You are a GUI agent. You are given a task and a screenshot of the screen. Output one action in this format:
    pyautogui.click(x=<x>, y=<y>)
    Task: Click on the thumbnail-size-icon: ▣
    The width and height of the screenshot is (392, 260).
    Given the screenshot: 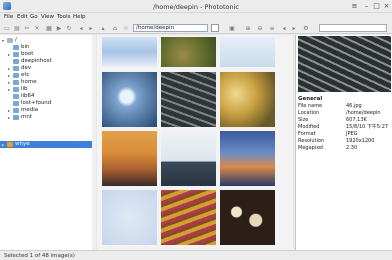 What is the action you would take?
    pyautogui.click(x=232, y=28)
    